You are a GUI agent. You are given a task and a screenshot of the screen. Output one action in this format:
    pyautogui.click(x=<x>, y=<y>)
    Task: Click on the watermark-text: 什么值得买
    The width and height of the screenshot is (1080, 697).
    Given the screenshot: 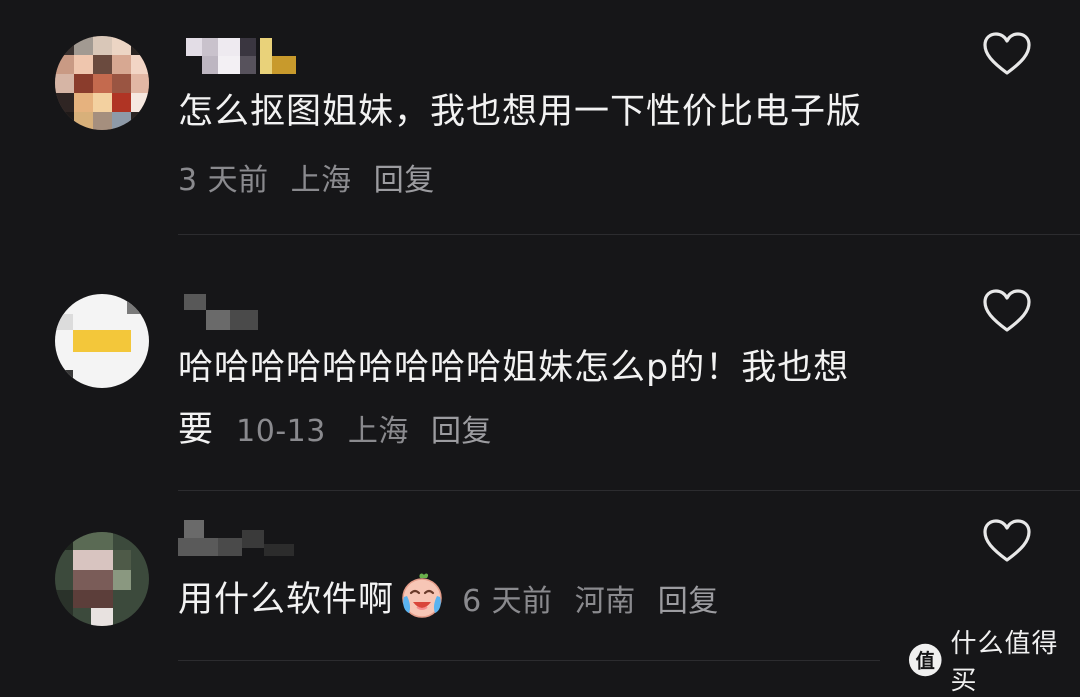 What is the action you would take?
    pyautogui.click(x=1004, y=662)
    